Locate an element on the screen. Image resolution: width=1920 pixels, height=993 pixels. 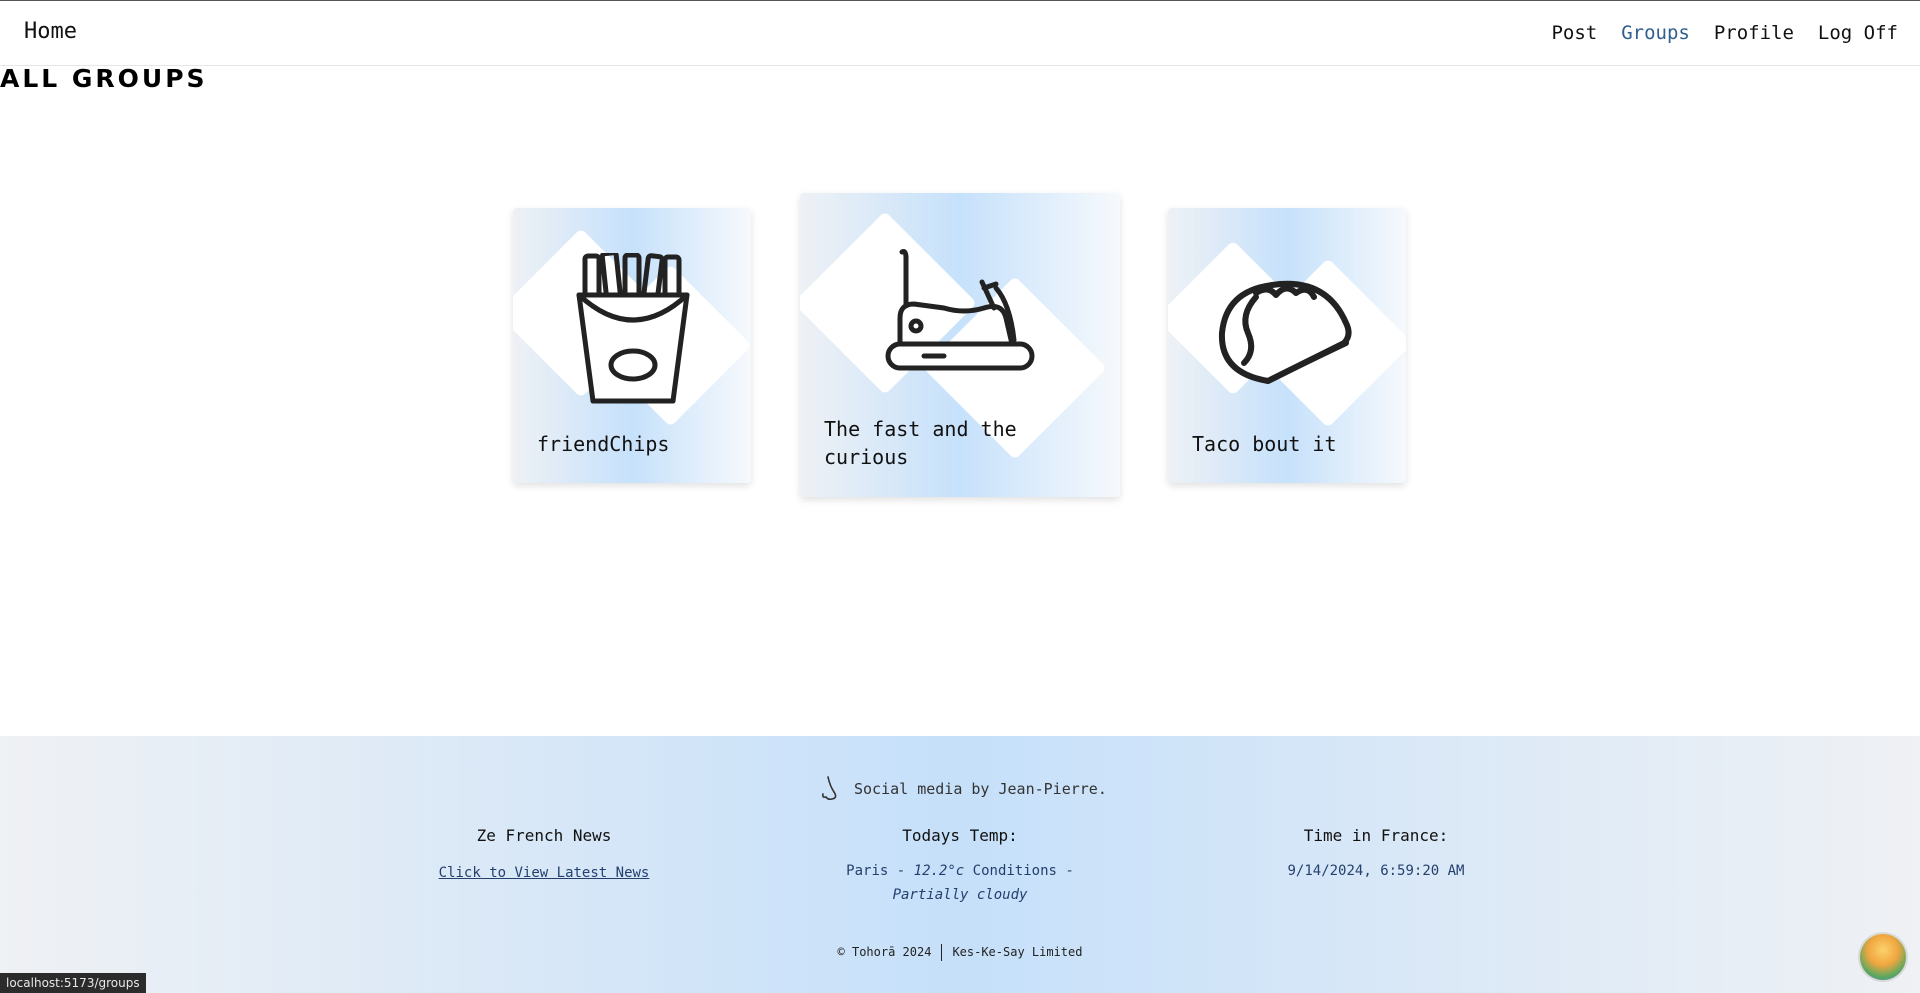
footer-copyright: © Tohorā 2024 Kes-Ke-Say Limited is located at coordinates (960, 952).